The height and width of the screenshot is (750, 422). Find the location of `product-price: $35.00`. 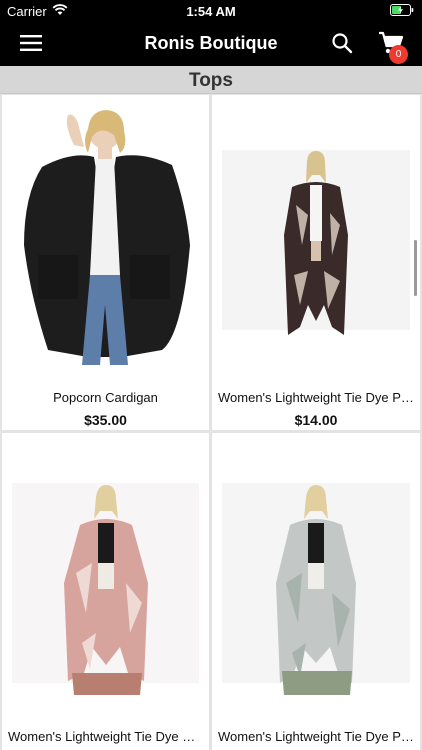

product-price: $35.00 is located at coordinates (105, 420).